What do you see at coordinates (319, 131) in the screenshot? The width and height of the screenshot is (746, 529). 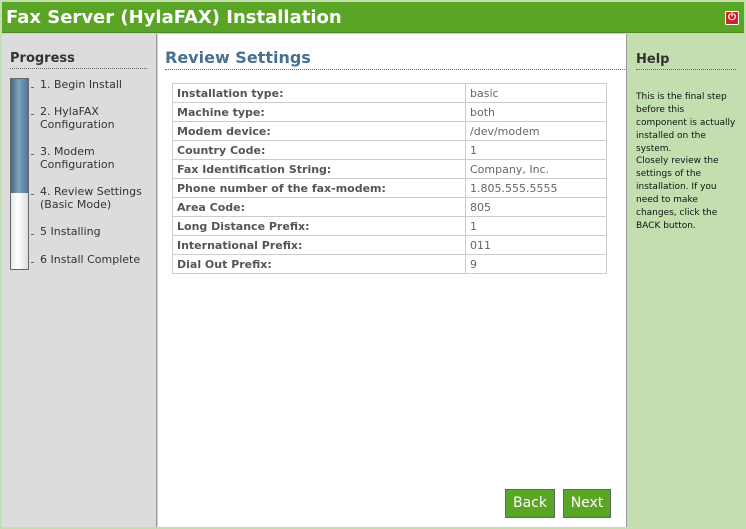 I see `setting-label: Modem device:` at bounding box center [319, 131].